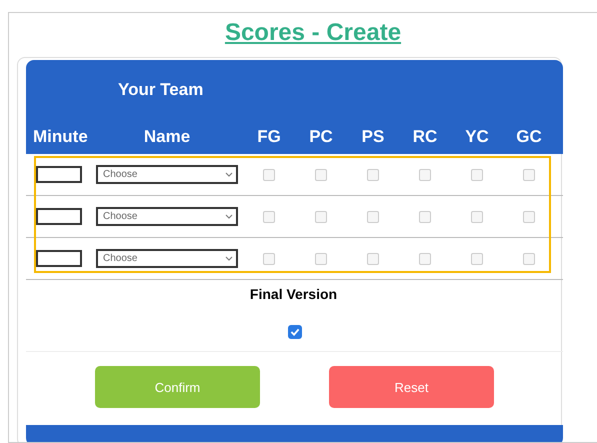  What do you see at coordinates (529, 137) in the screenshot?
I see `column-header: GC` at bounding box center [529, 137].